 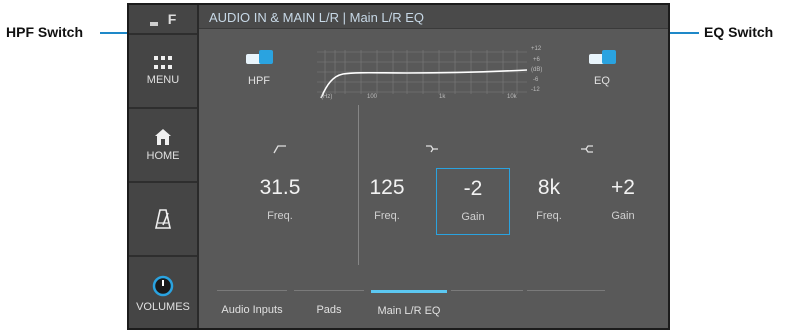 I want to click on graph-y-label: (dB), so click(x=537, y=70).